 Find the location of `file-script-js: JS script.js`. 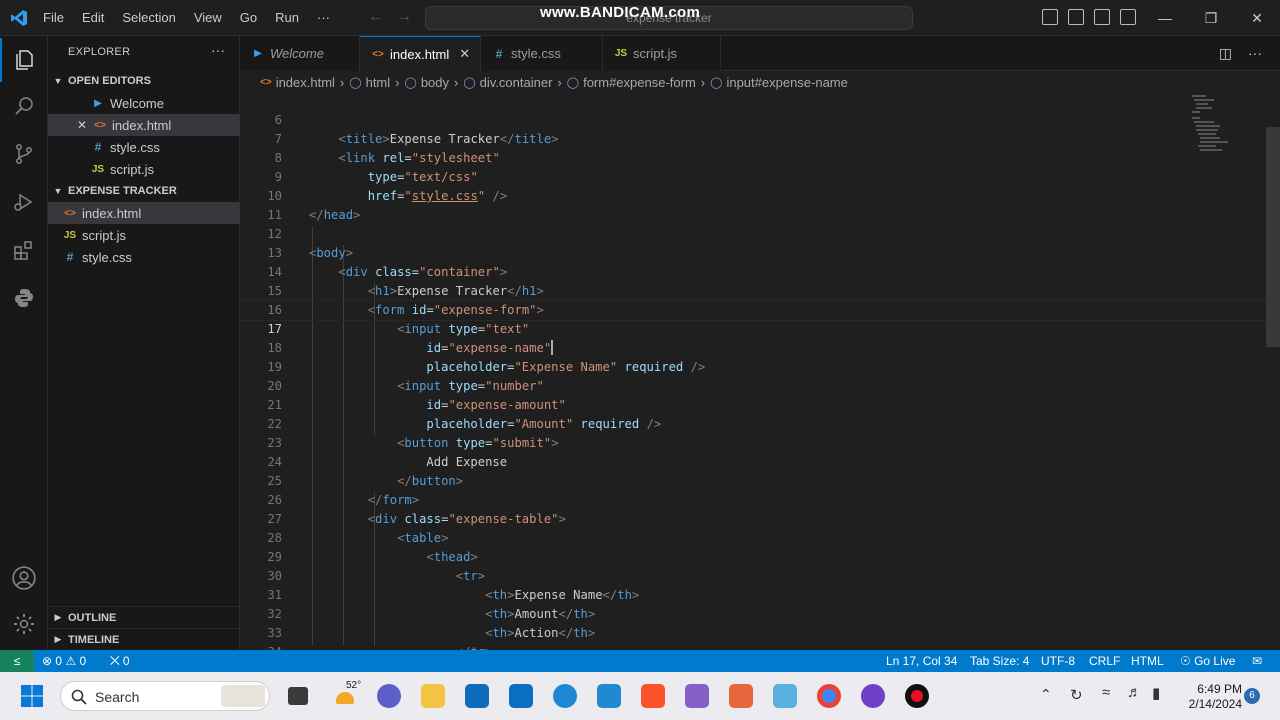

file-script-js: JS script.js is located at coordinates (144, 235).